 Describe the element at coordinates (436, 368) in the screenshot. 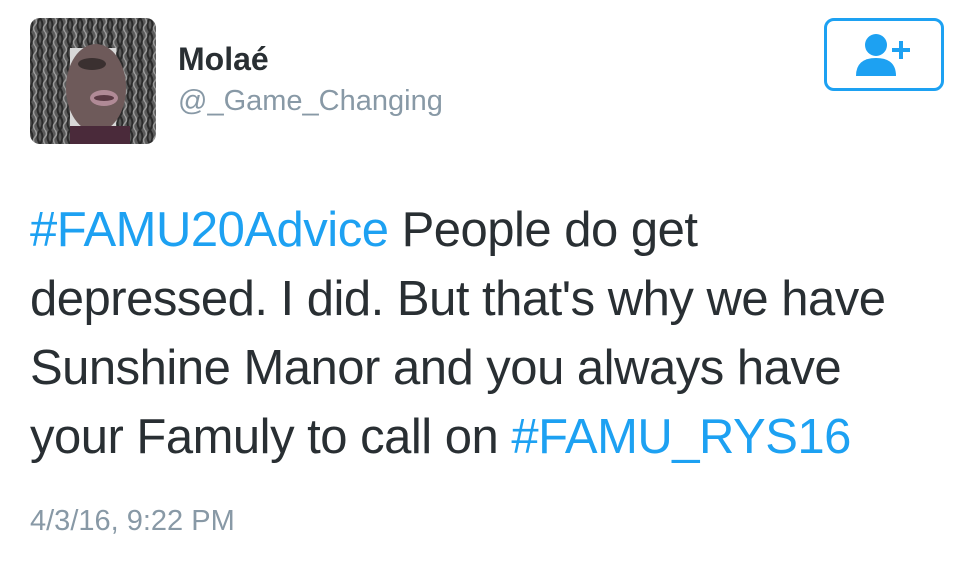

I see `tweet-line: Sunshine Manor and you always have` at that location.